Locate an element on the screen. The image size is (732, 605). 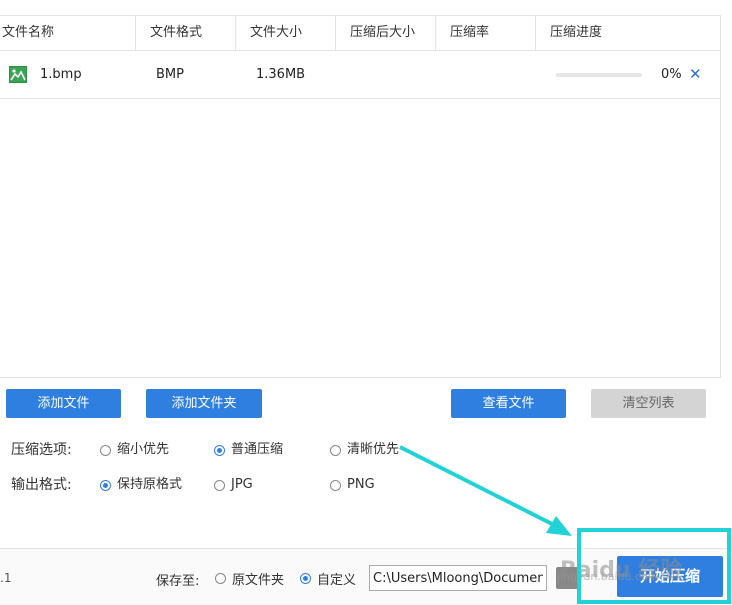
compress-option-clear: 清晰优先 is located at coordinates (364, 450).